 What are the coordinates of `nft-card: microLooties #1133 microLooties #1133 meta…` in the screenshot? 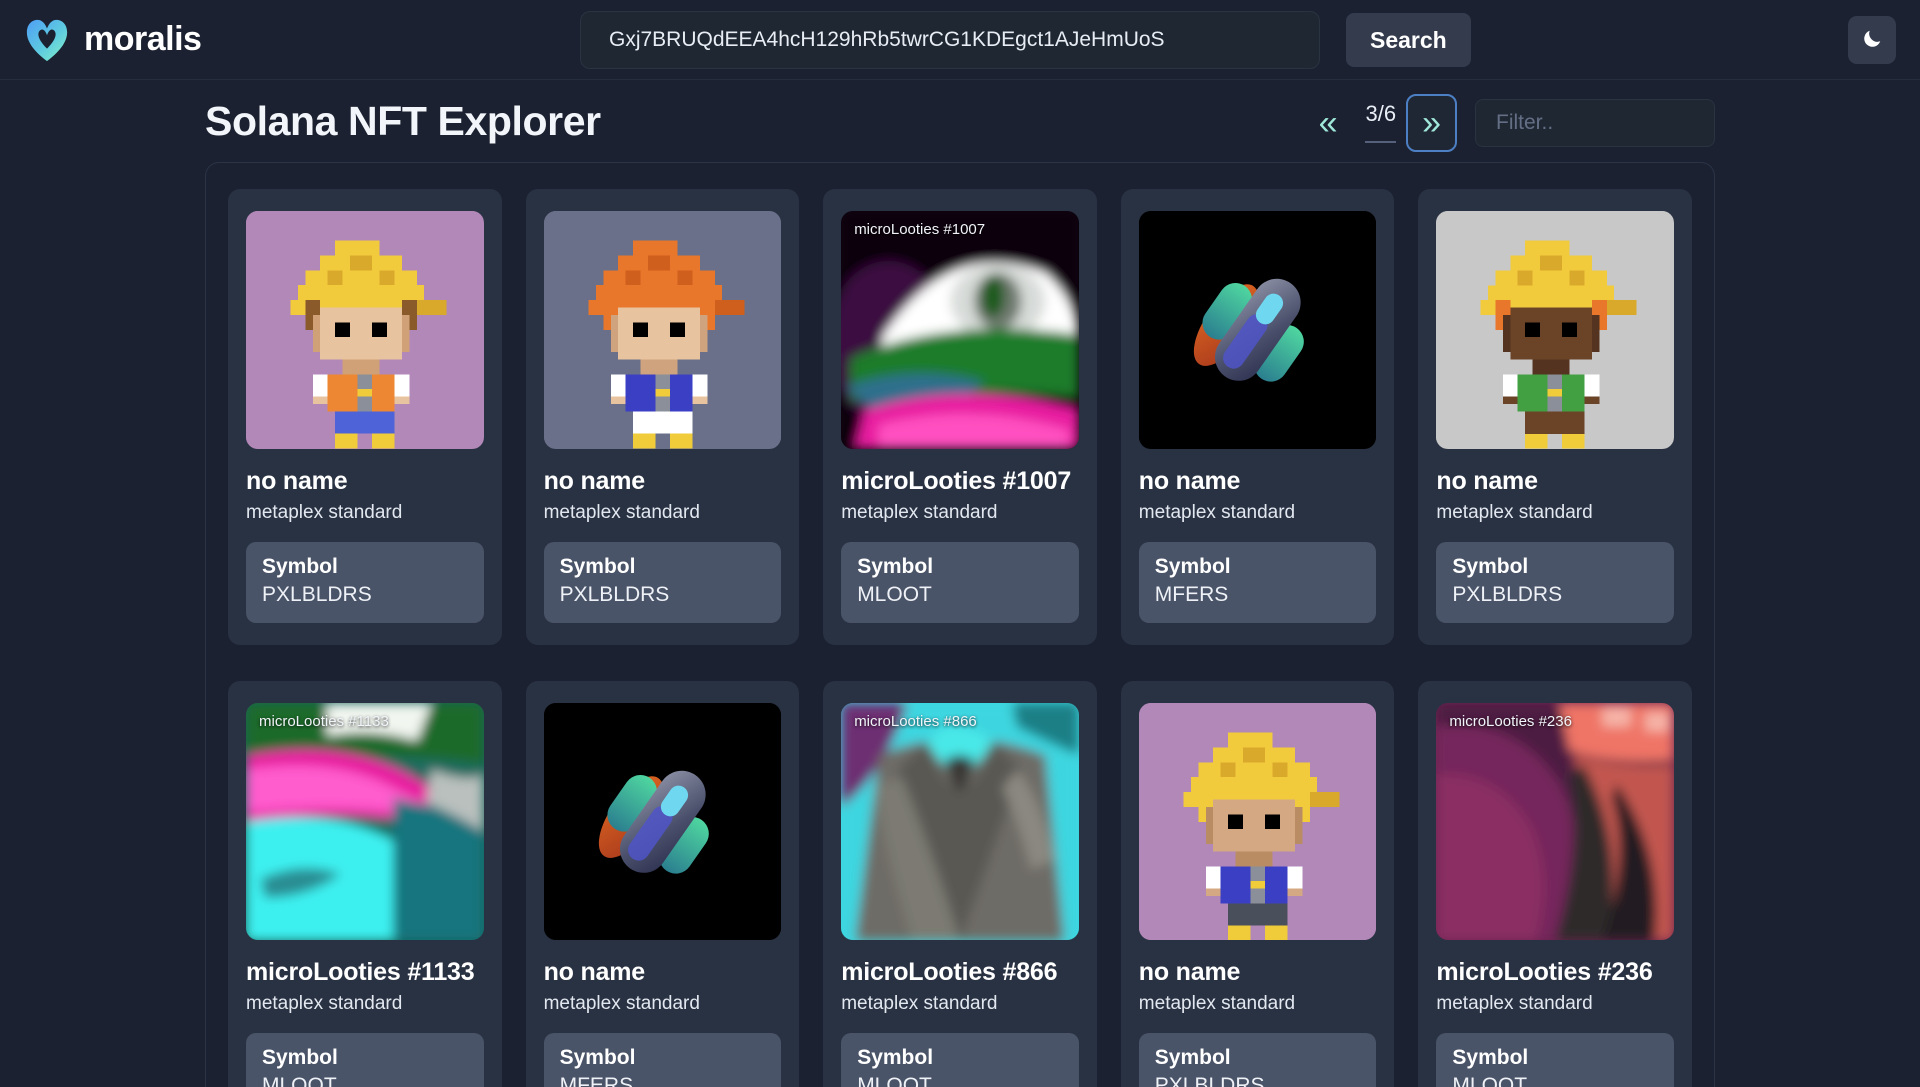 It's located at (365, 883).